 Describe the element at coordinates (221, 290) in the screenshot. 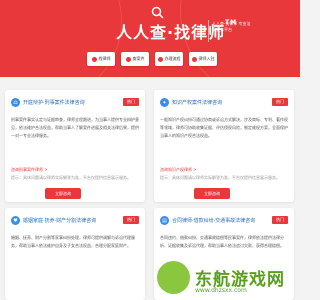

I see `watermark-url: www.dhzsxx.com` at that location.